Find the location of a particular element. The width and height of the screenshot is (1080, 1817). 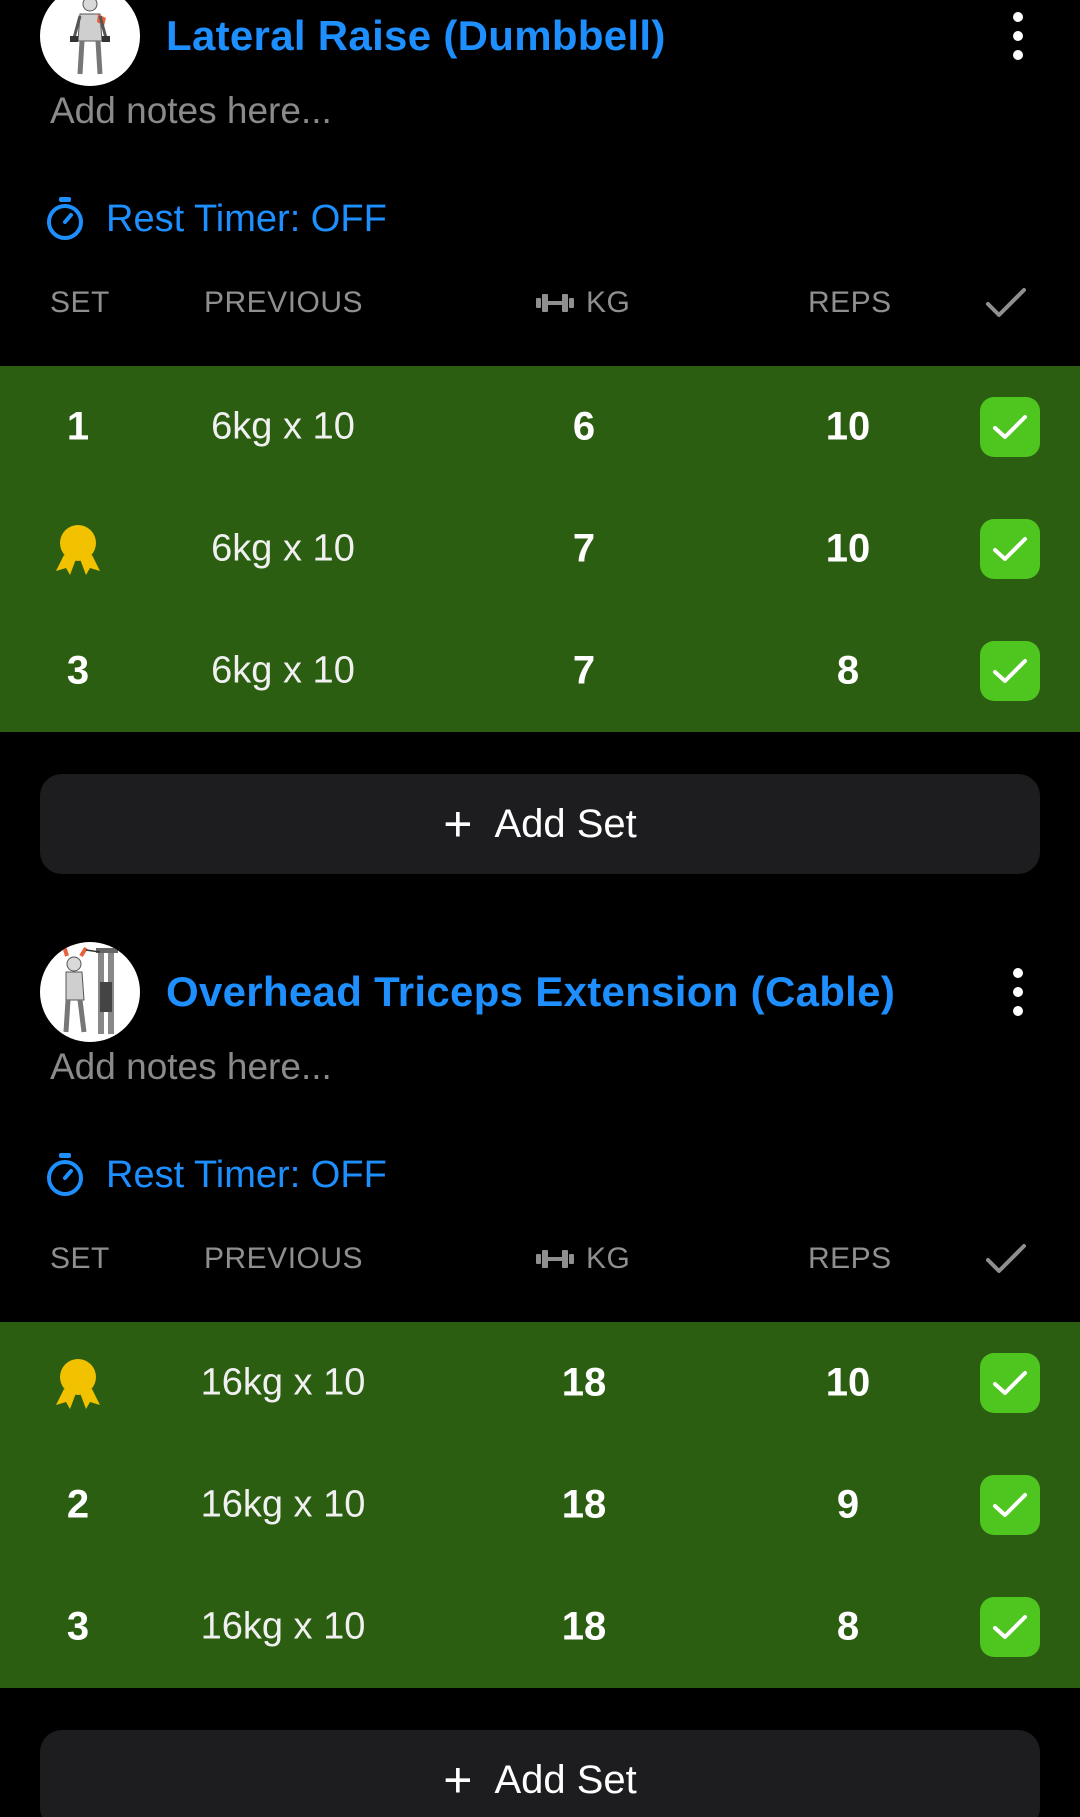

reps-input: 9 is located at coordinates (848, 1505).